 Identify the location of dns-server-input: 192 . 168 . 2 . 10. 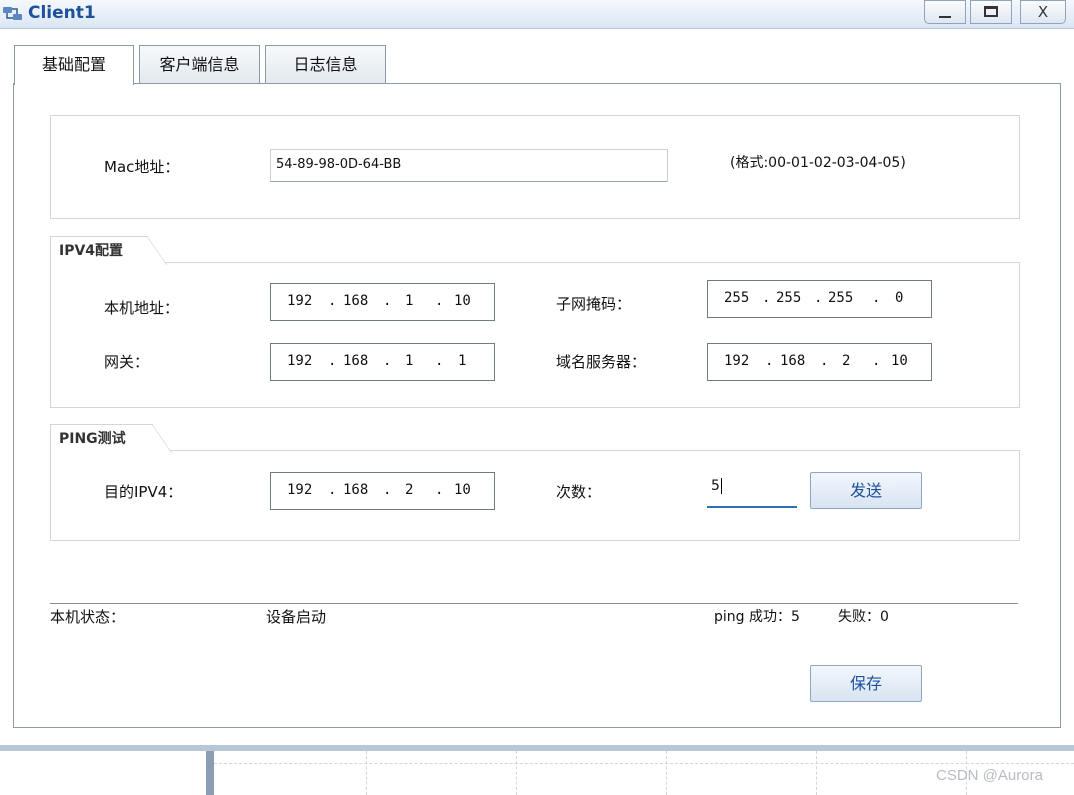
(819, 362).